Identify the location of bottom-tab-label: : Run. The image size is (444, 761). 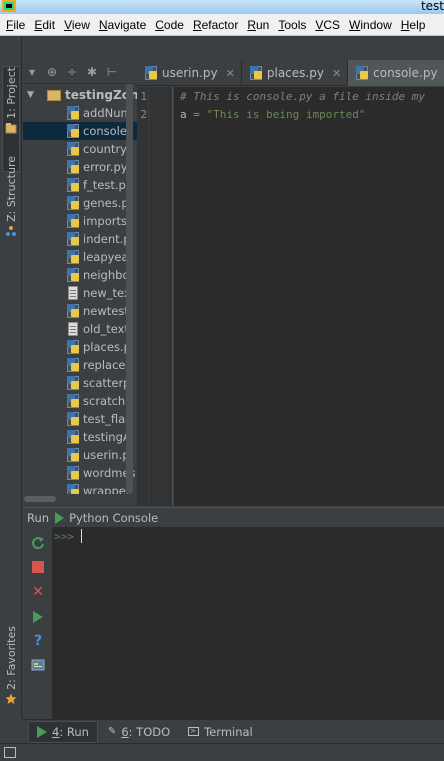
(74, 731).